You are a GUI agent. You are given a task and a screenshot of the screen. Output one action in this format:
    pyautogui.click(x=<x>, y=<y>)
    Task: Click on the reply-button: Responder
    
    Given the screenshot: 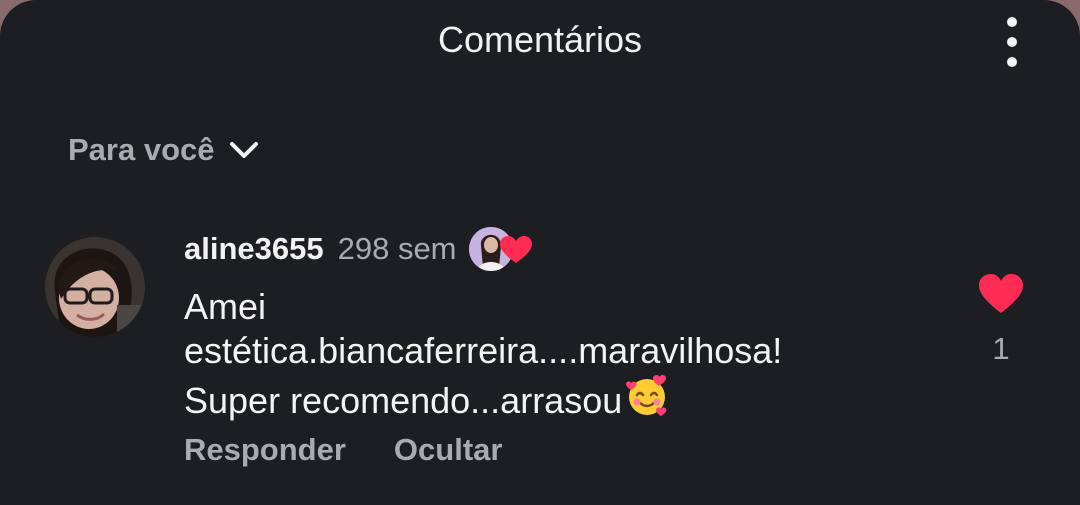 What is the action you would take?
    pyautogui.click(x=265, y=450)
    